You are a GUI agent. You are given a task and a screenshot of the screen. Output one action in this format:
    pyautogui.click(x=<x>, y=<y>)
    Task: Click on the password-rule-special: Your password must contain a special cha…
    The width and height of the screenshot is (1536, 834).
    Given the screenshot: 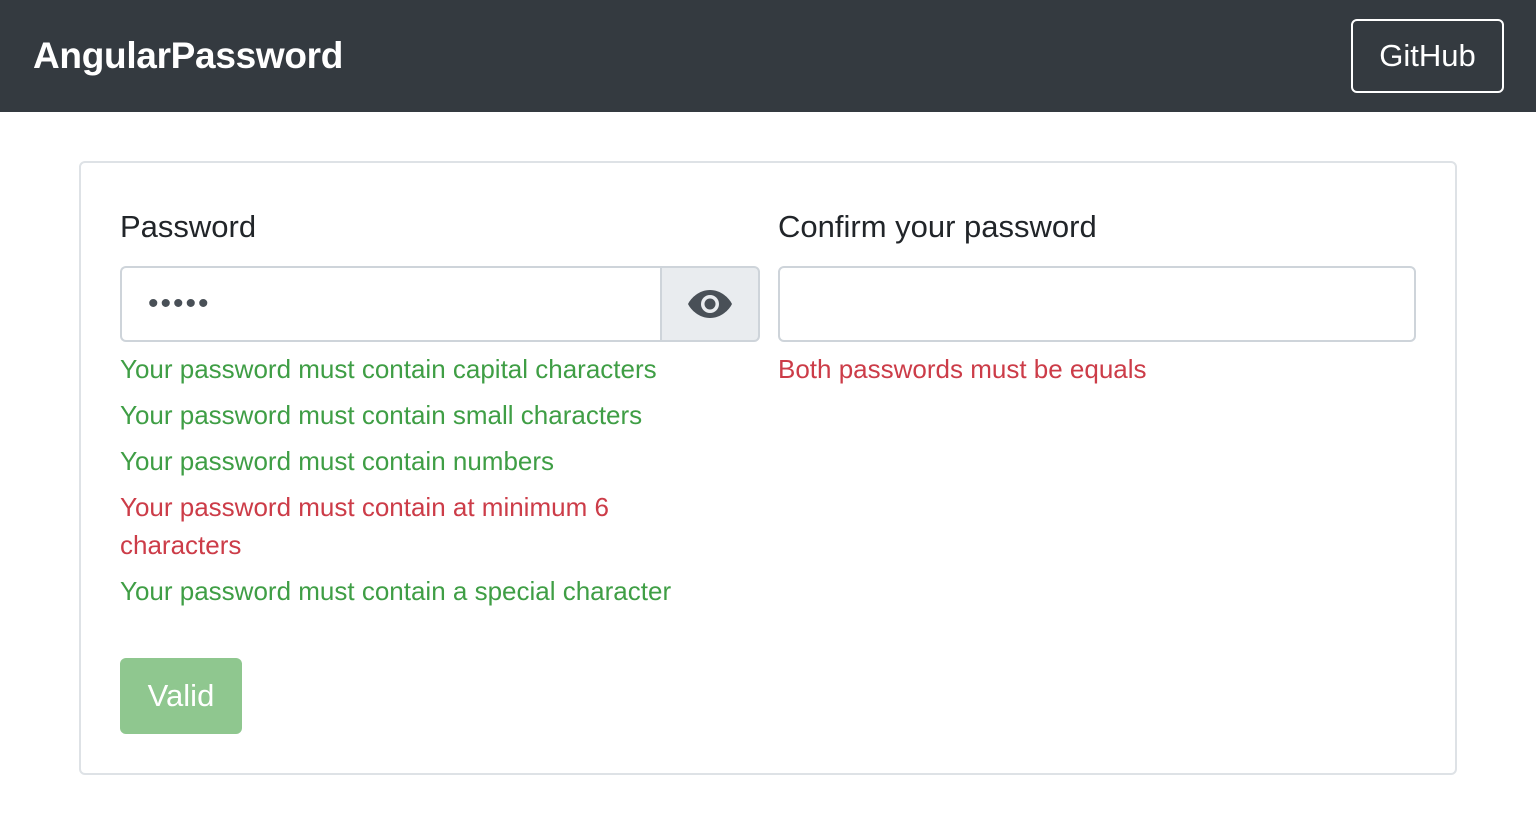 What is the action you would take?
    pyautogui.click(x=396, y=591)
    